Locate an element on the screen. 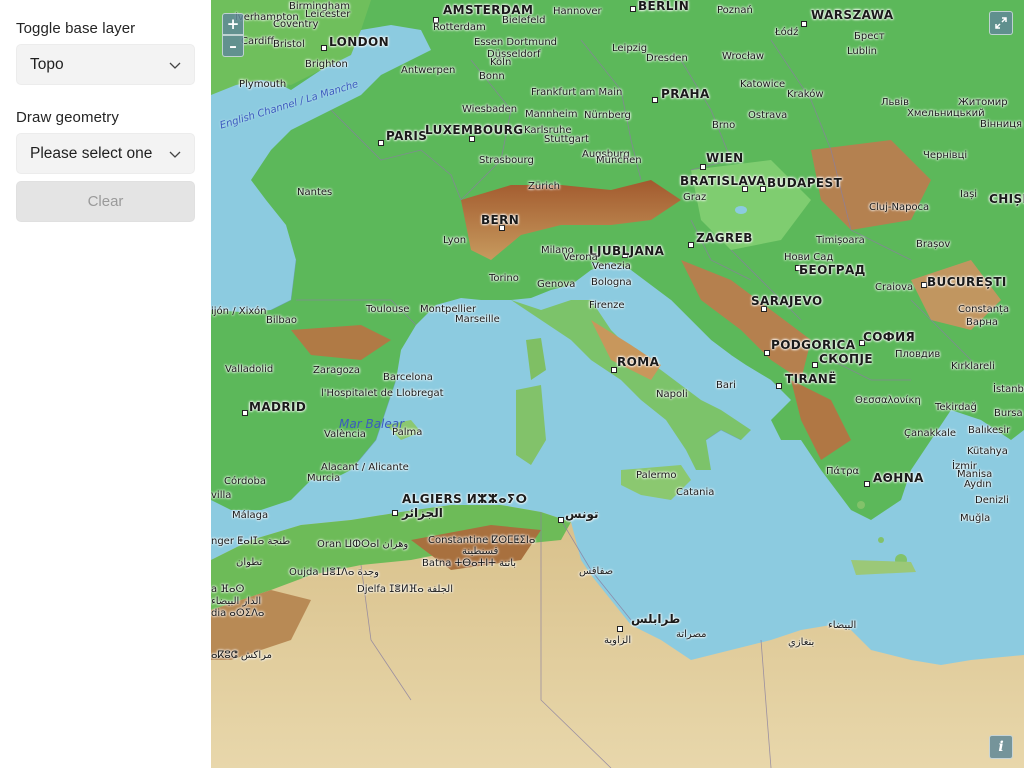 The image size is (1024, 768). draw-geometry-value: Please select one is located at coordinates (91, 153).